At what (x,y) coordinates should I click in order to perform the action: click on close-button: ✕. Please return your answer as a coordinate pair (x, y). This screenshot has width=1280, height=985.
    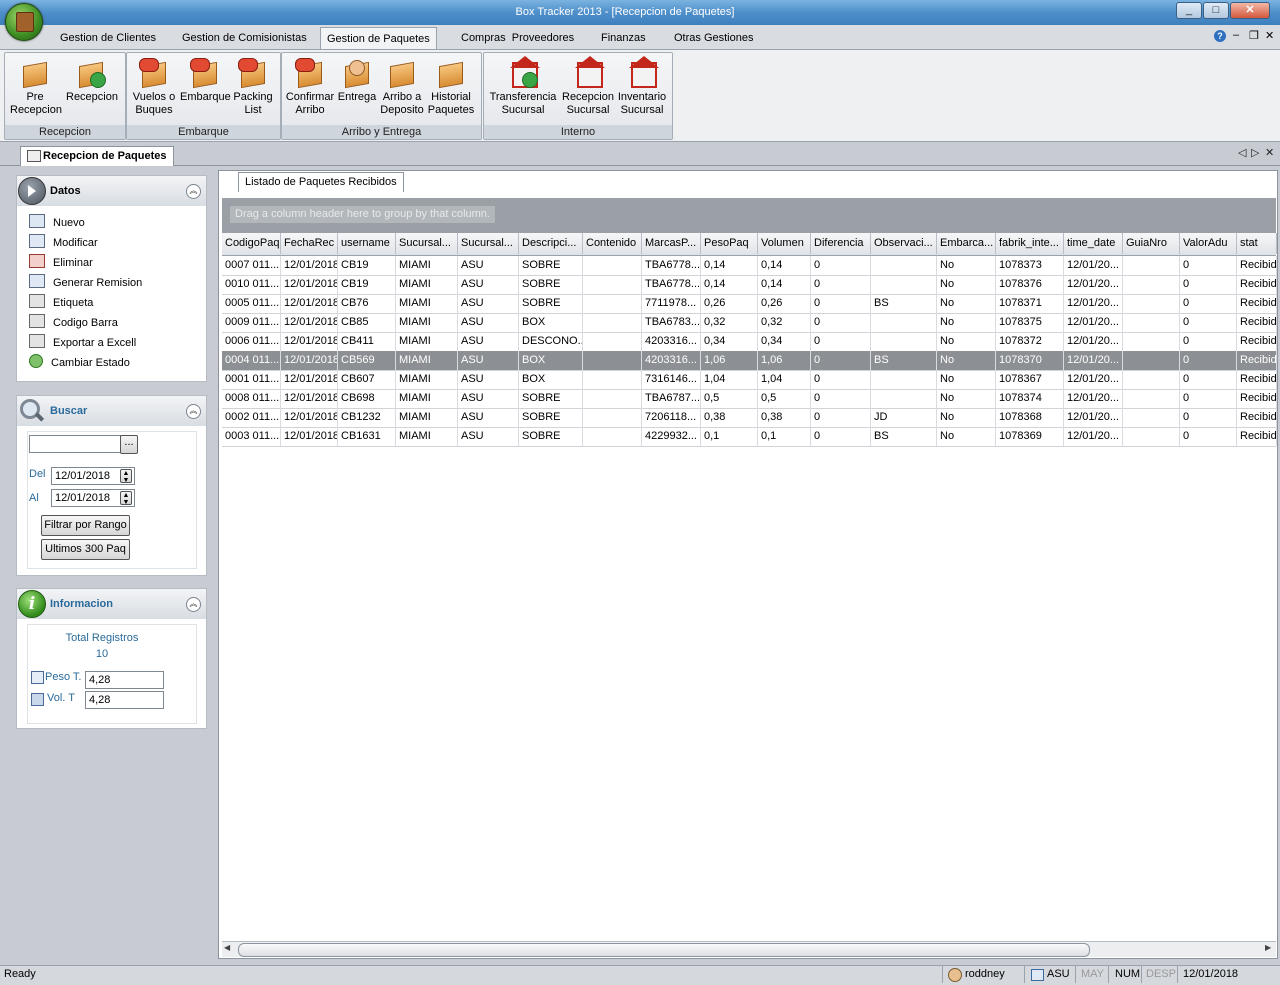
    Looking at the image, I should click on (1250, 10).